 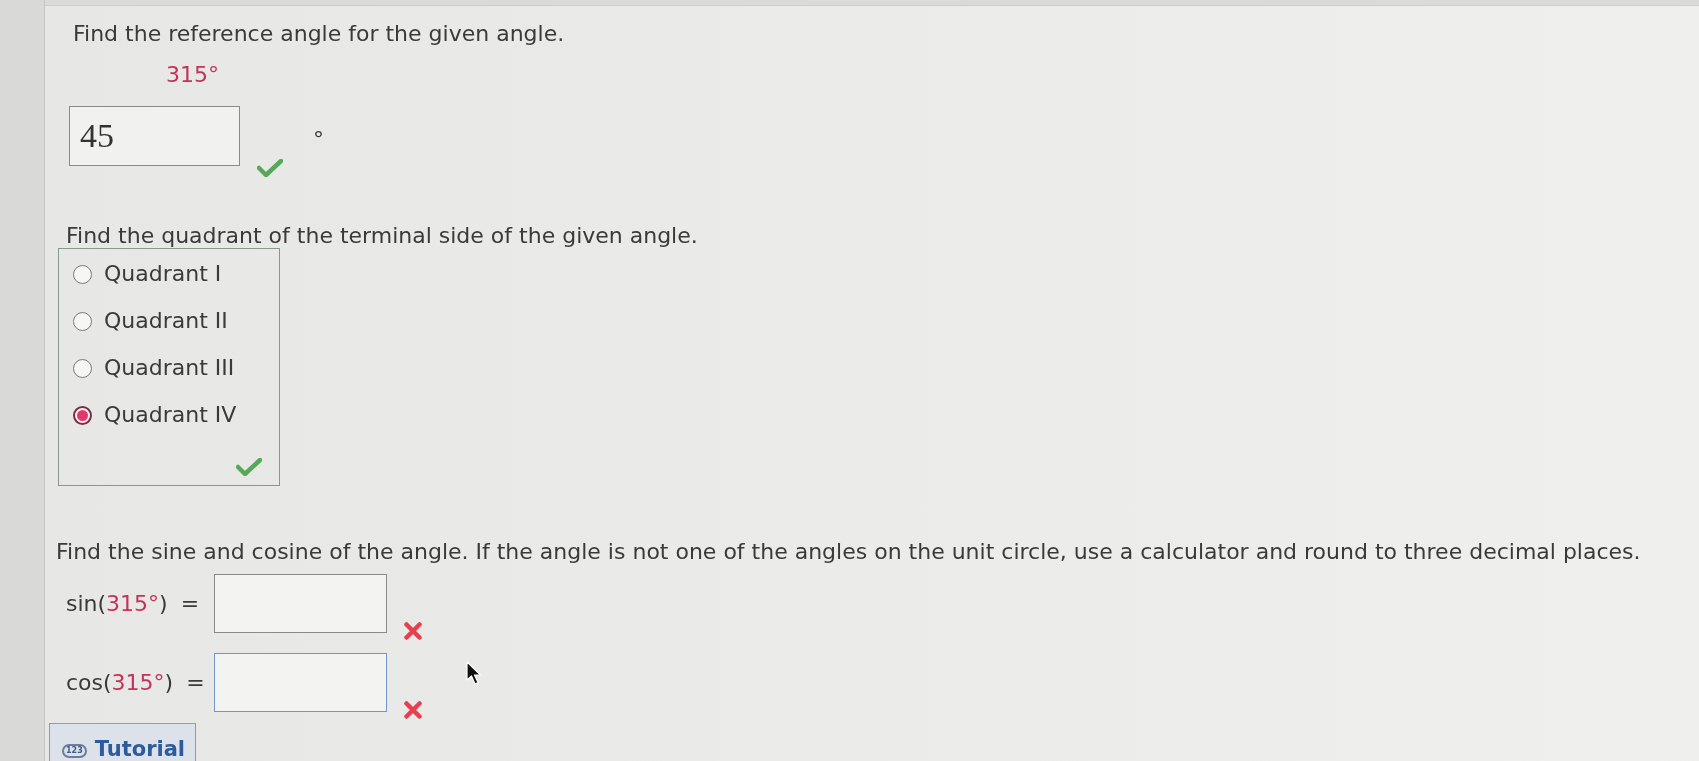 What do you see at coordinates (169, 368) in the screenshot?
I see `option-label: Quadrant III` at bounding box center [169, 368].